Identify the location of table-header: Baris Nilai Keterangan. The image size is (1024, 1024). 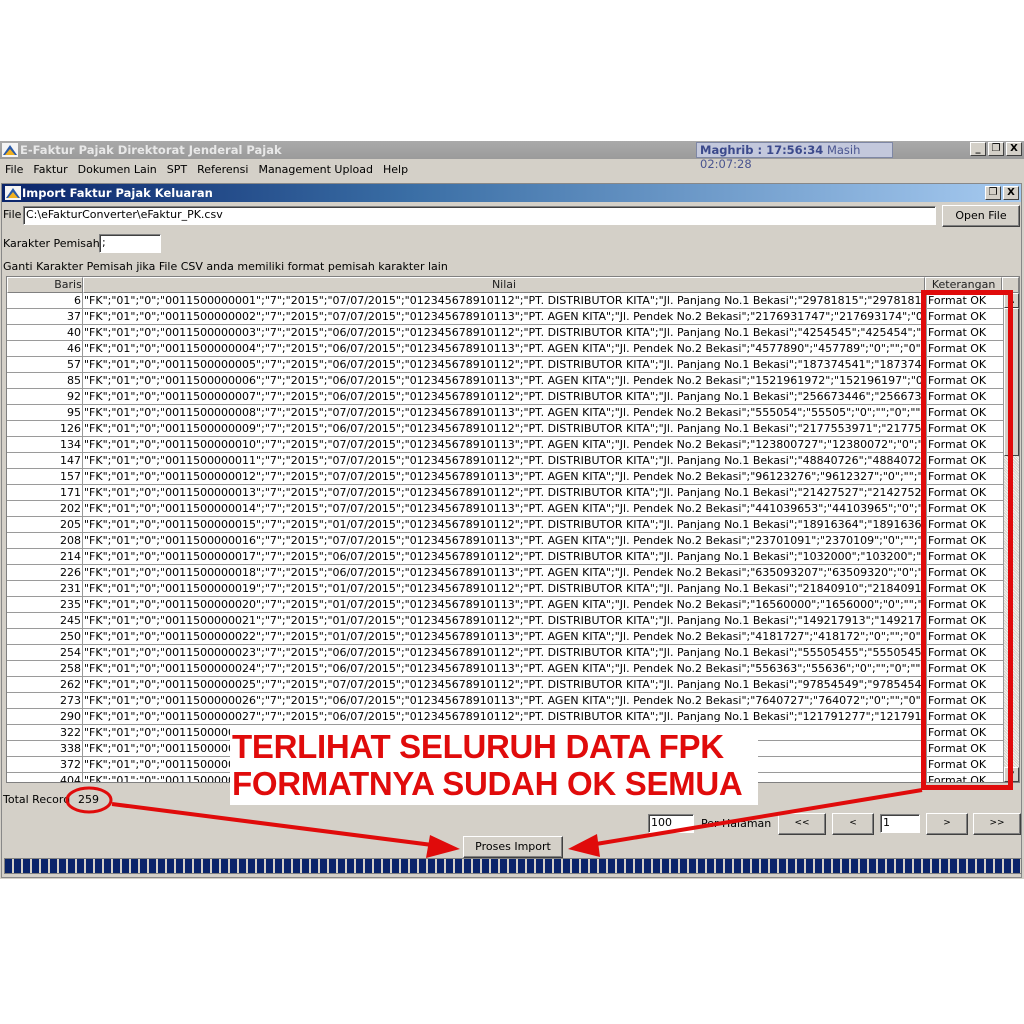
(513, 285).